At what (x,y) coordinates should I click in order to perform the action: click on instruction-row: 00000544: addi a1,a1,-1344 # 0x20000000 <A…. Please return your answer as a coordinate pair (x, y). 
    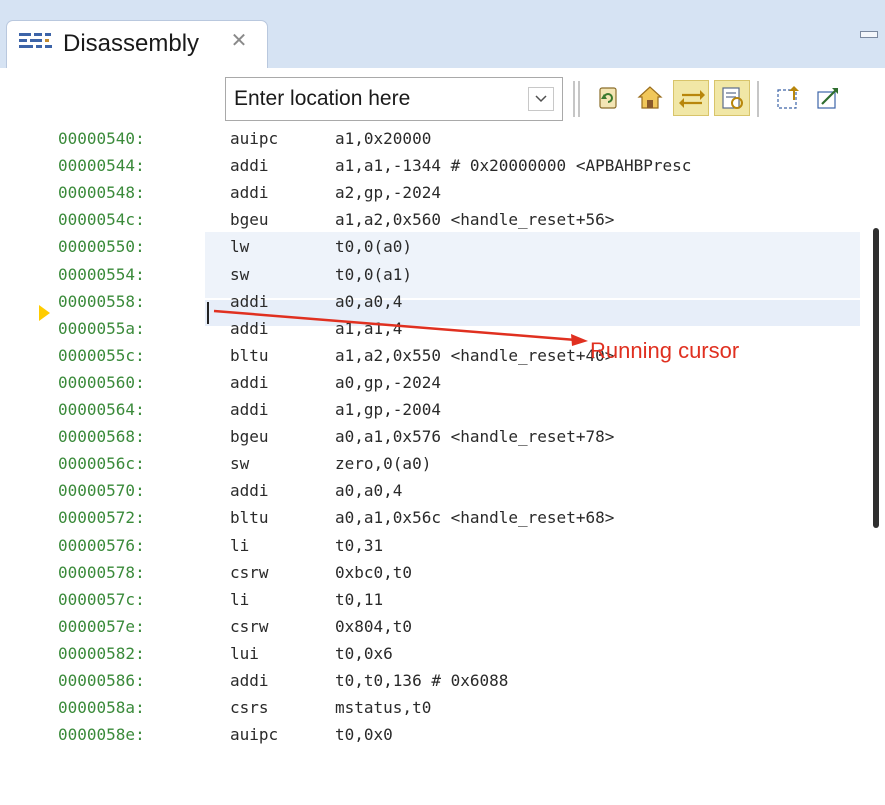
    Looking at the image, I should click on (430, 166).